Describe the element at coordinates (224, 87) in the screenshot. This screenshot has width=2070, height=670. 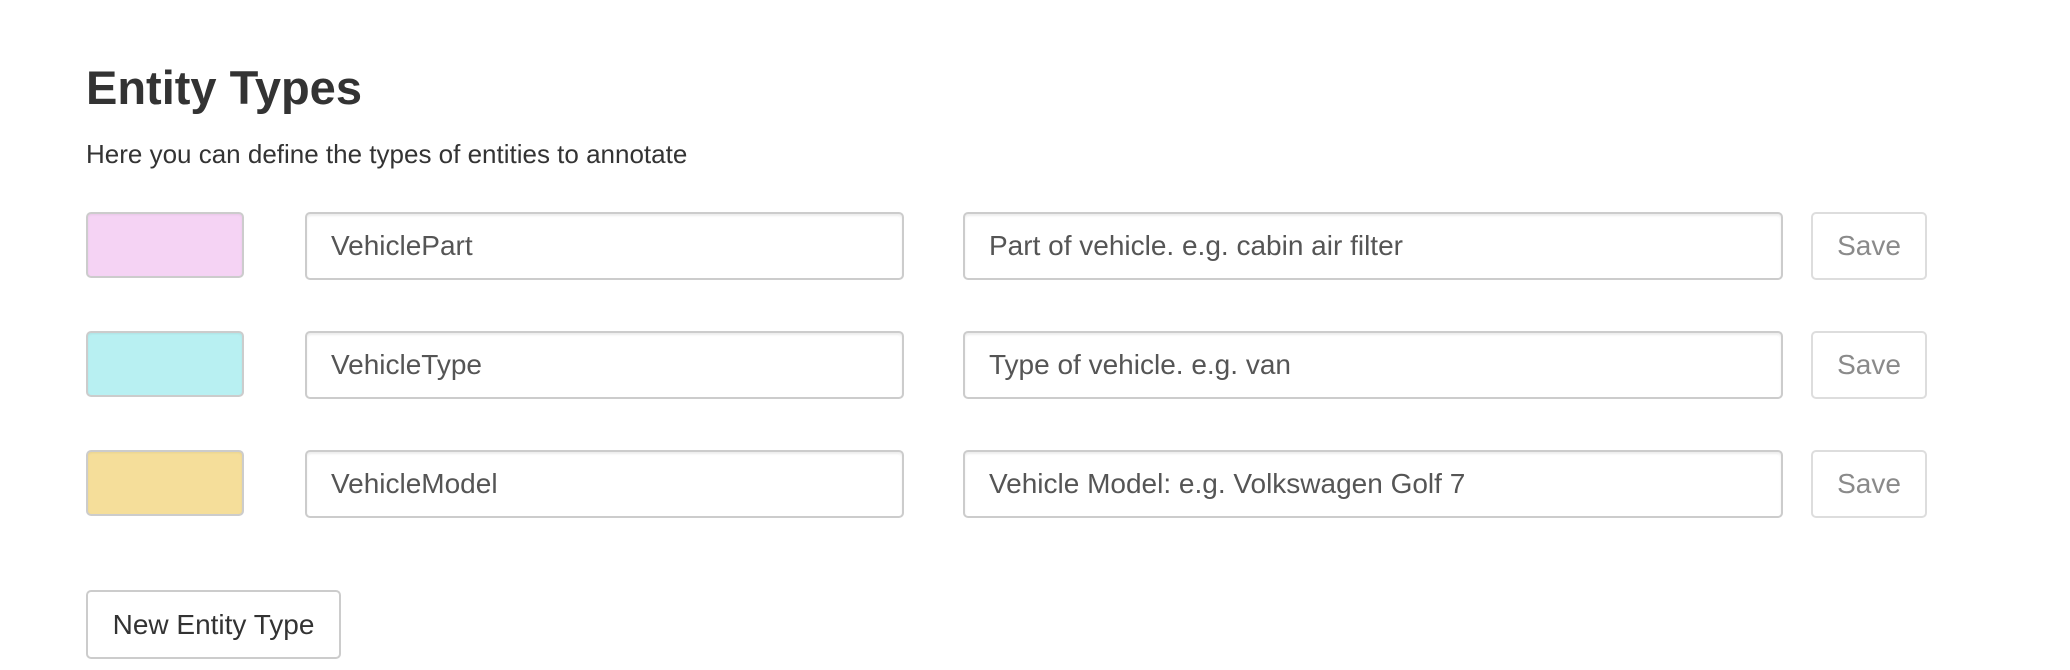
I see `page-title: Entity Types` at that location.